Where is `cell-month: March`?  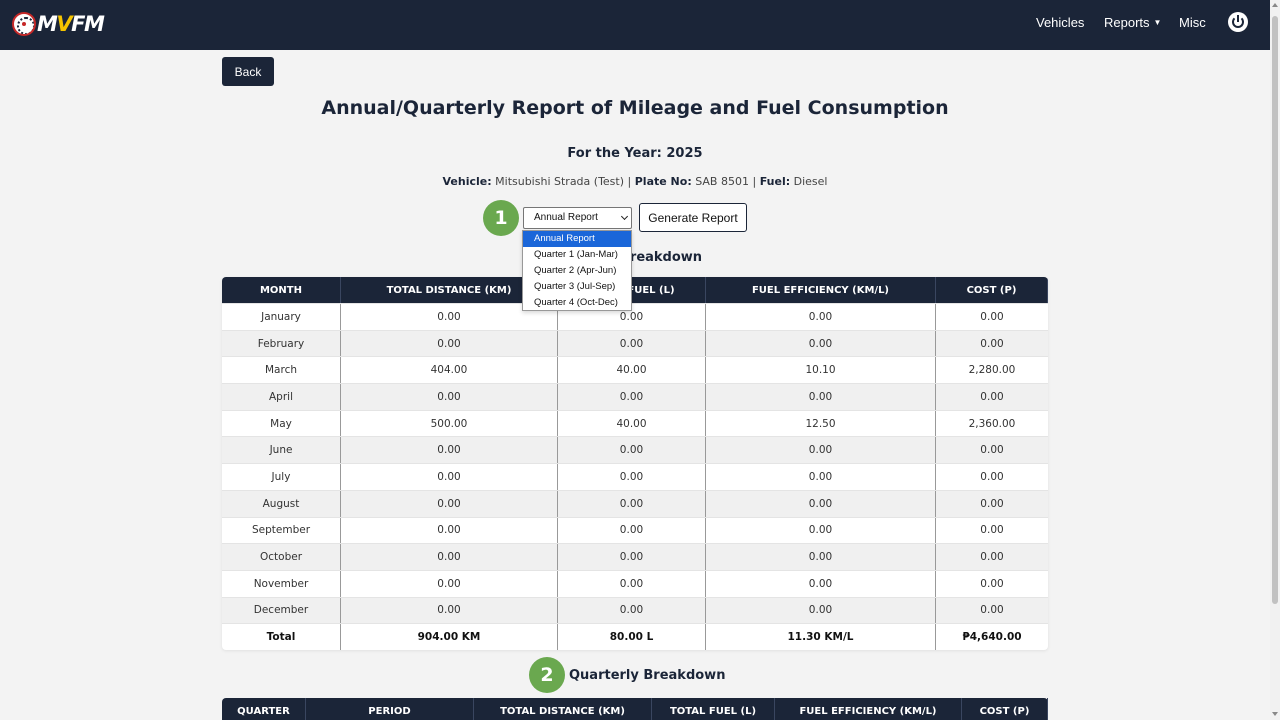
cell-month: March is located at coordinates (281, 370).